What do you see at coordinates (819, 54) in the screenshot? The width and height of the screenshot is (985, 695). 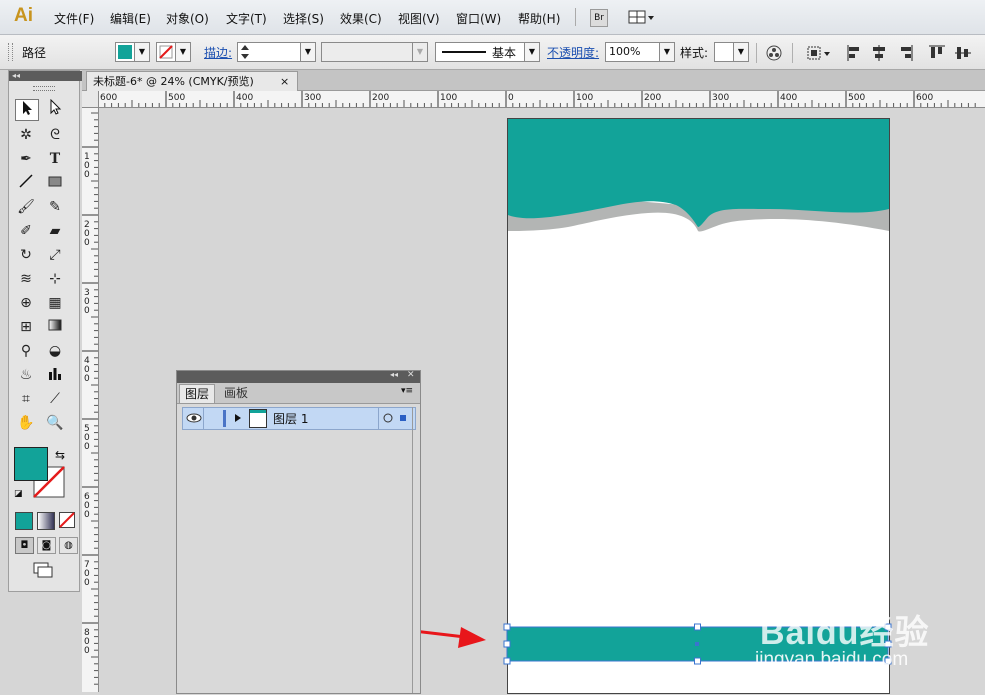 I see `align-to-button` at bounding box center [819, 54].